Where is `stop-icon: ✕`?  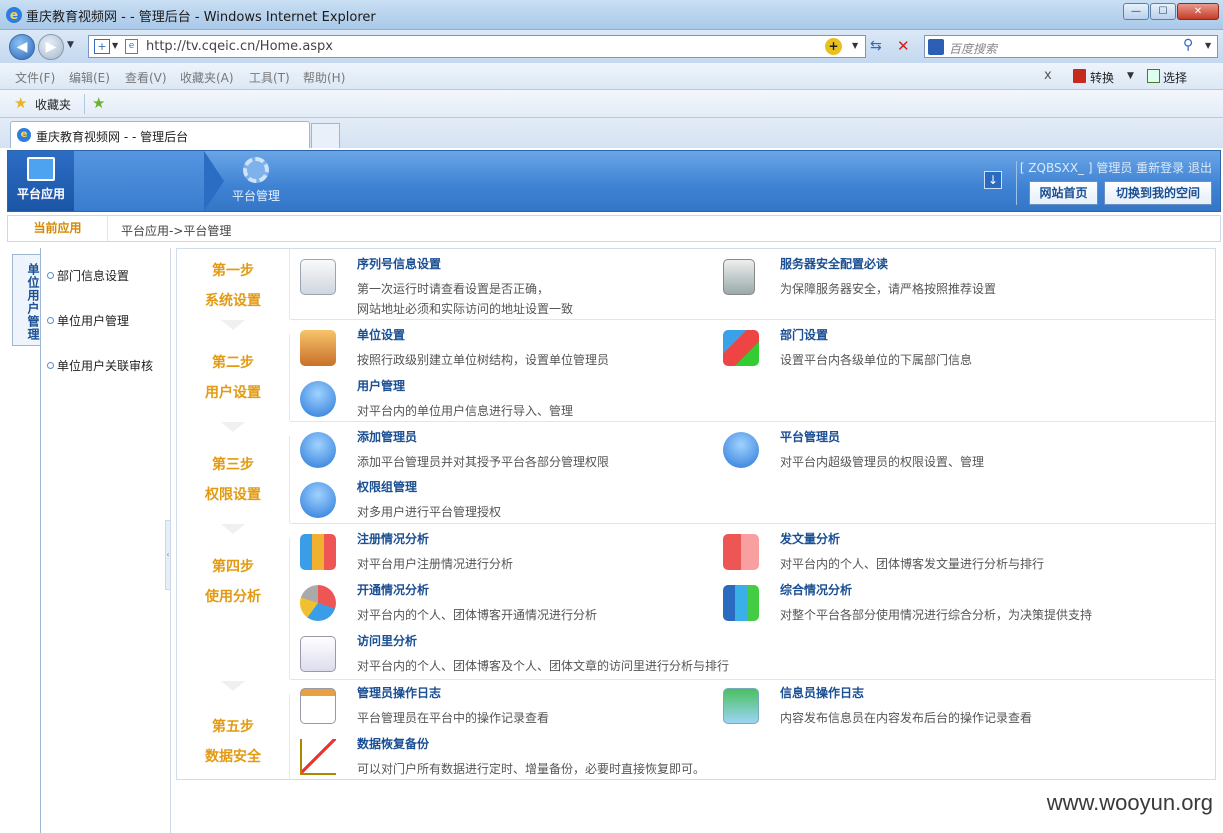
stop-icon: ✕ is located at coordinates (903, 46).